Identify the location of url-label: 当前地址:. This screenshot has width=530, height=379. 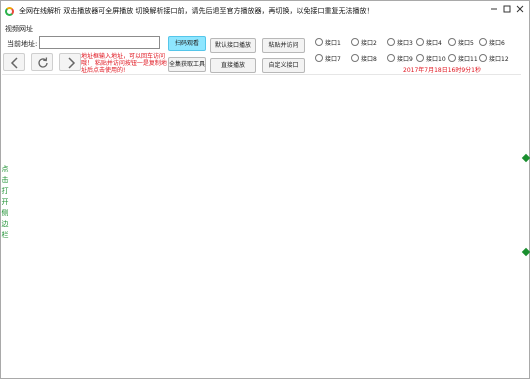
(22, 44).